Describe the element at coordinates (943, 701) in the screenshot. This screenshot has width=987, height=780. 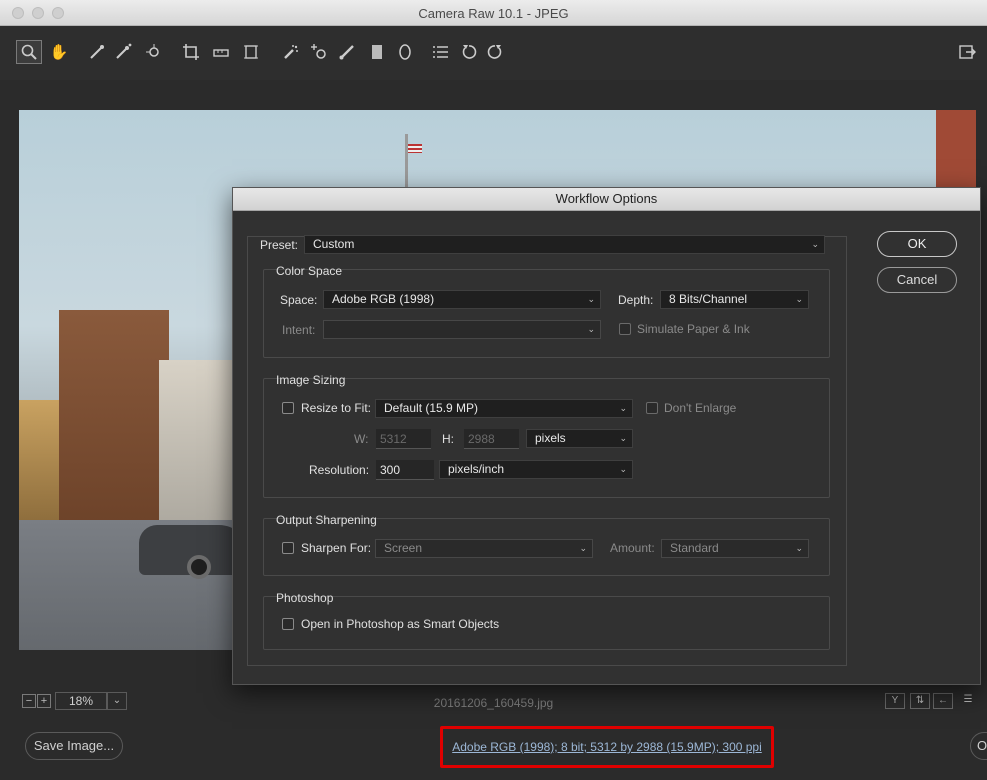
I see `copy-settings-icon: ←` at that location.